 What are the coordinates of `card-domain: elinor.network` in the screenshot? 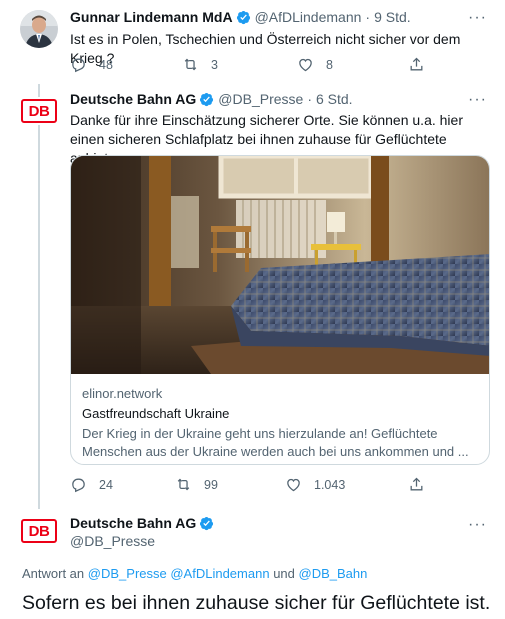 It's located at (122, 393).